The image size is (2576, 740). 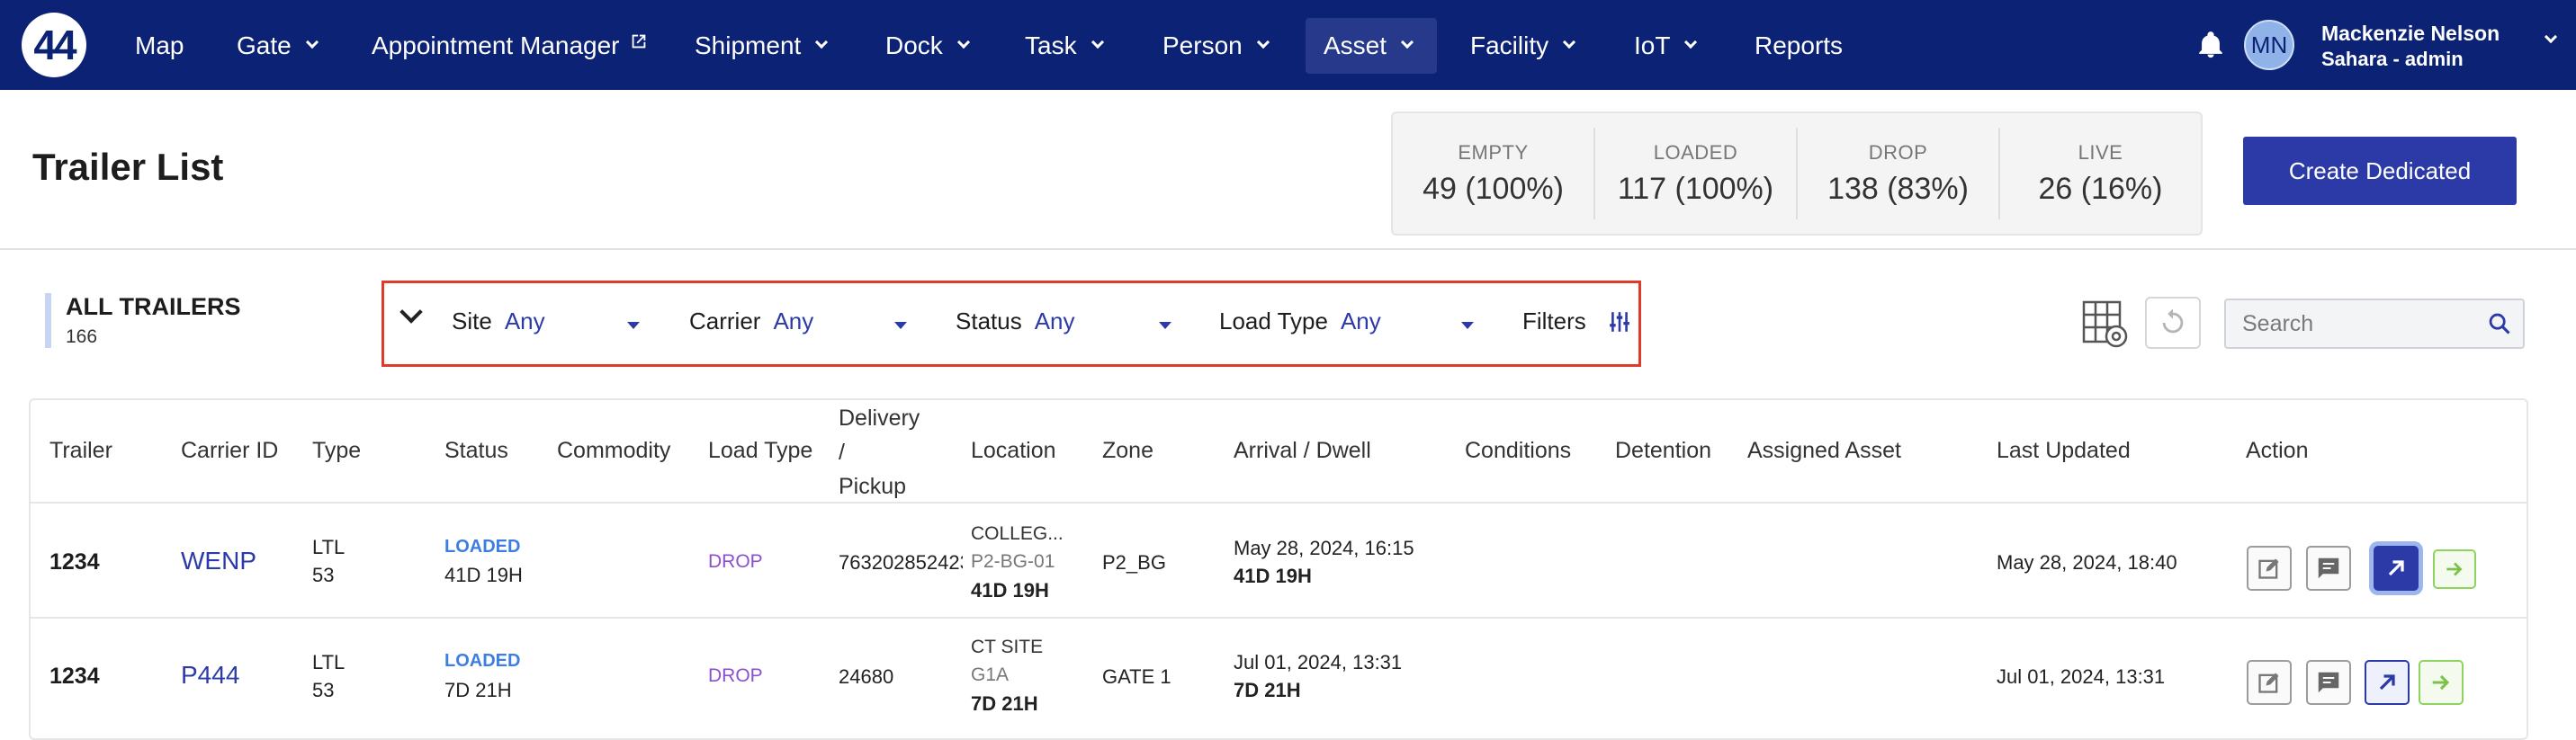 What do you see at coordinates (1303, 451) in the screenshot?
I see `col-header-arrival-dwell: Arrival / Dwell` at bounding box center [1303, 451].